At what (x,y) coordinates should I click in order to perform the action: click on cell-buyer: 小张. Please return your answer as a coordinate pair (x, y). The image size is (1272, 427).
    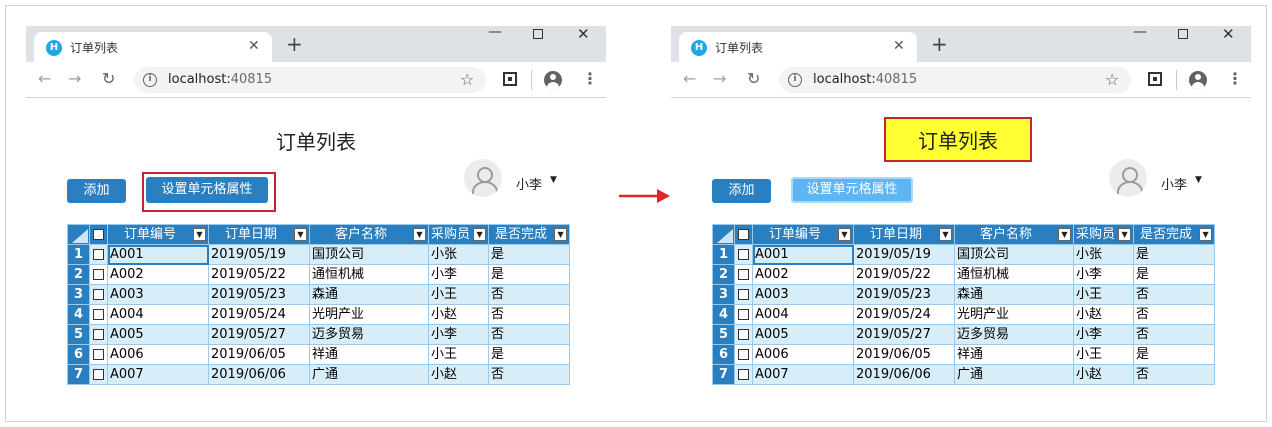
    Looking at the image, I should click on (458, 254).